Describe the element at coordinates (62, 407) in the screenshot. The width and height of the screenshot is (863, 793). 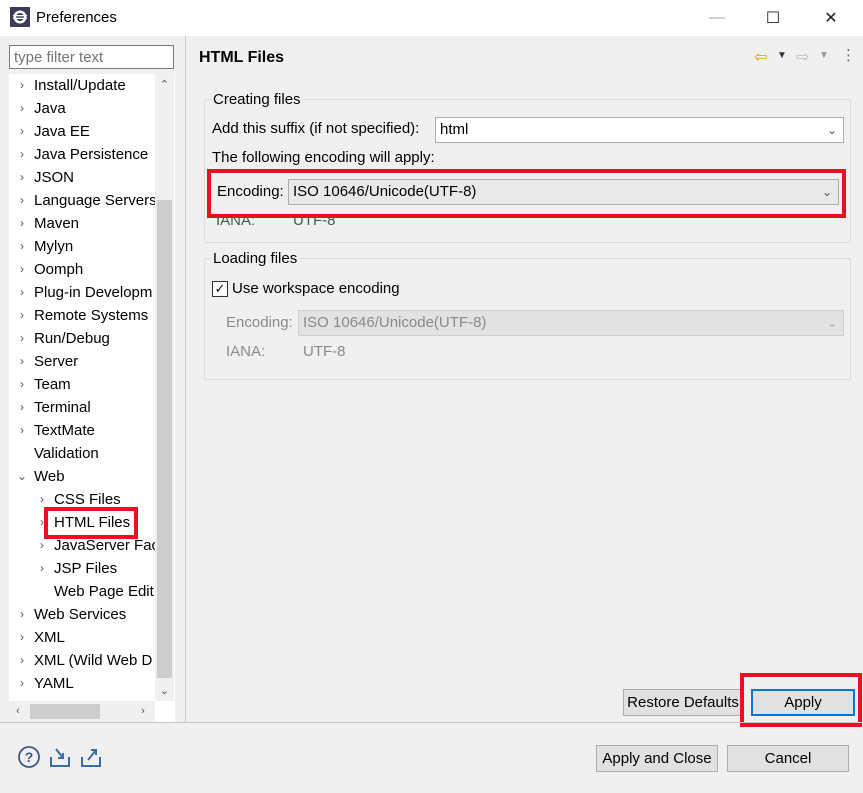
I see `tree-item-label: Terminal` at that location.